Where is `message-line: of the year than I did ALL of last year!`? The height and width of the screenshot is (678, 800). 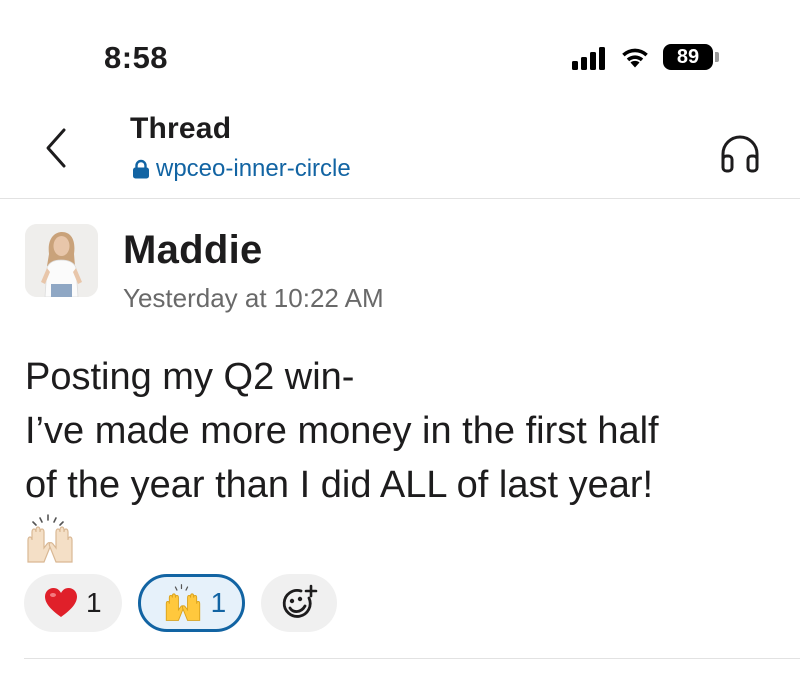 message-line: of the year than I did ALL of last year! is located at coordinates (339, 485).